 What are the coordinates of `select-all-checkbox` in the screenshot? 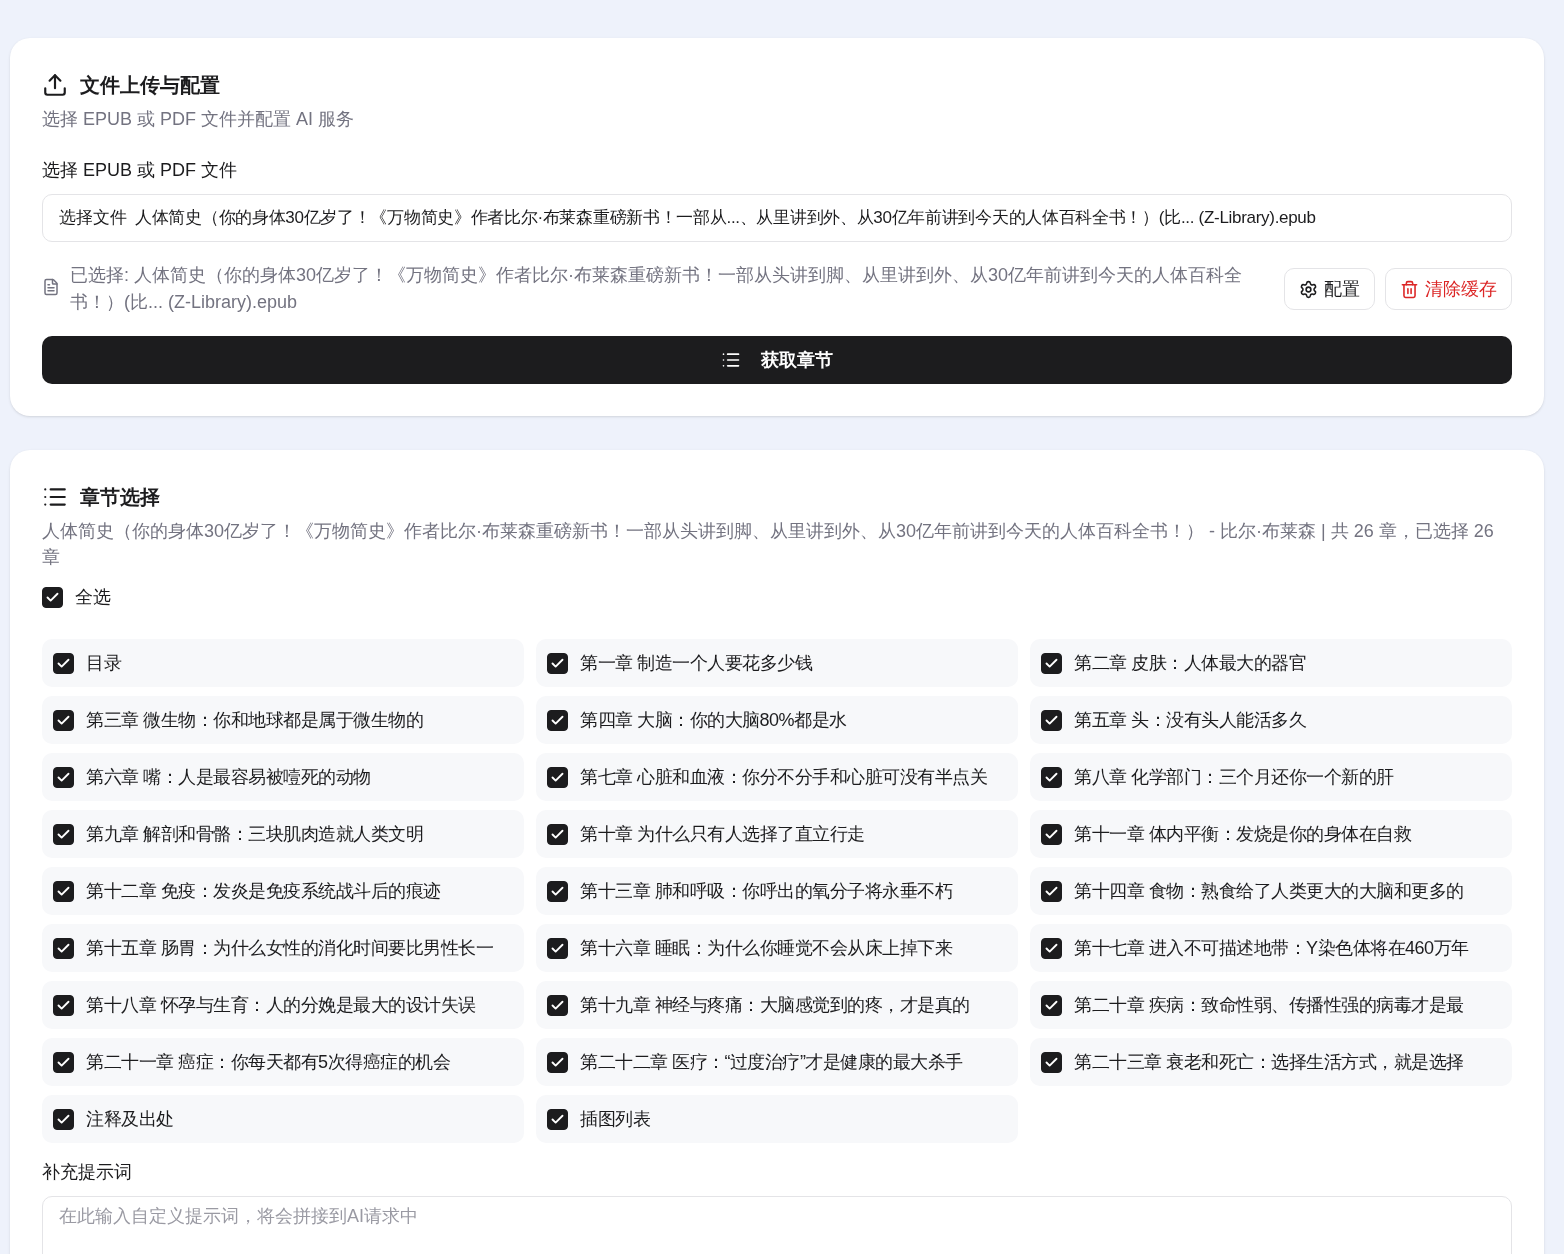 It's located at (52, 597).